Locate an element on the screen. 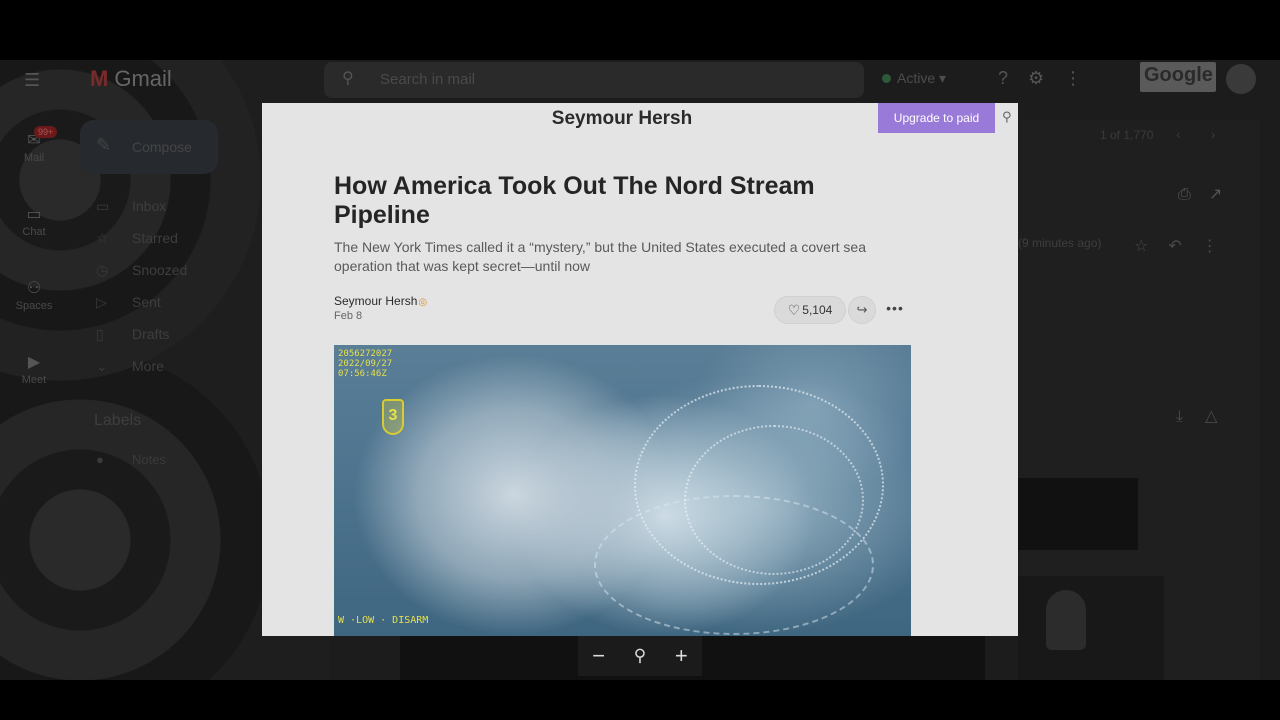 Image resolution: width=1280 pixels, height=720 pixels. rail-item-meet: ▶ Meet is located at coordinates (34, 369).